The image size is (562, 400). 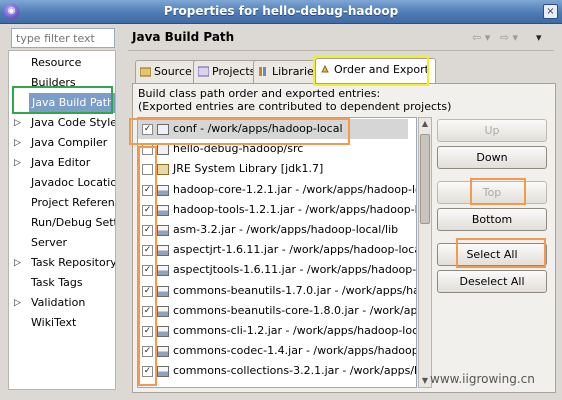 I want to click on view-menu-icon: ▾, so click(x=539, y=37).